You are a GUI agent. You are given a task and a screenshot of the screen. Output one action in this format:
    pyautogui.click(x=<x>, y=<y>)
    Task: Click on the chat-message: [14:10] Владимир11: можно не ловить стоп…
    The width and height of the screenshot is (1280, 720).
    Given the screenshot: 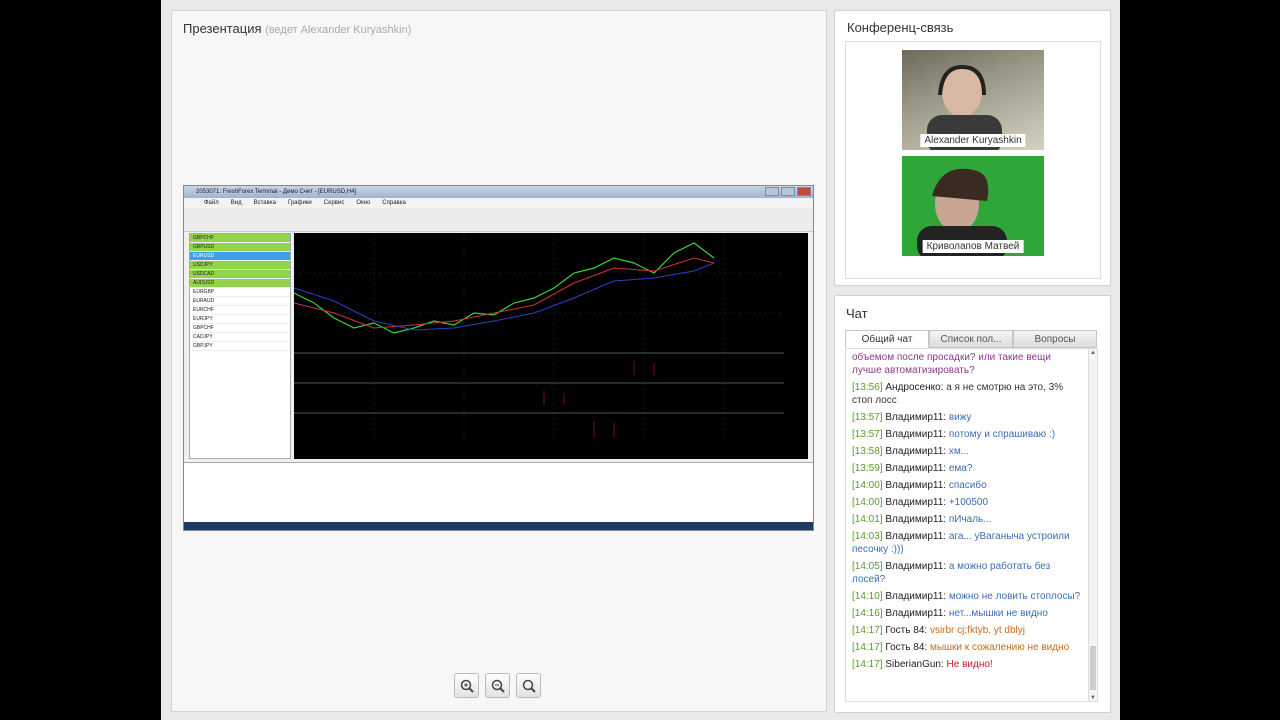 What is the action you would take?
    pyautogui.click(x=971, y=596)
    